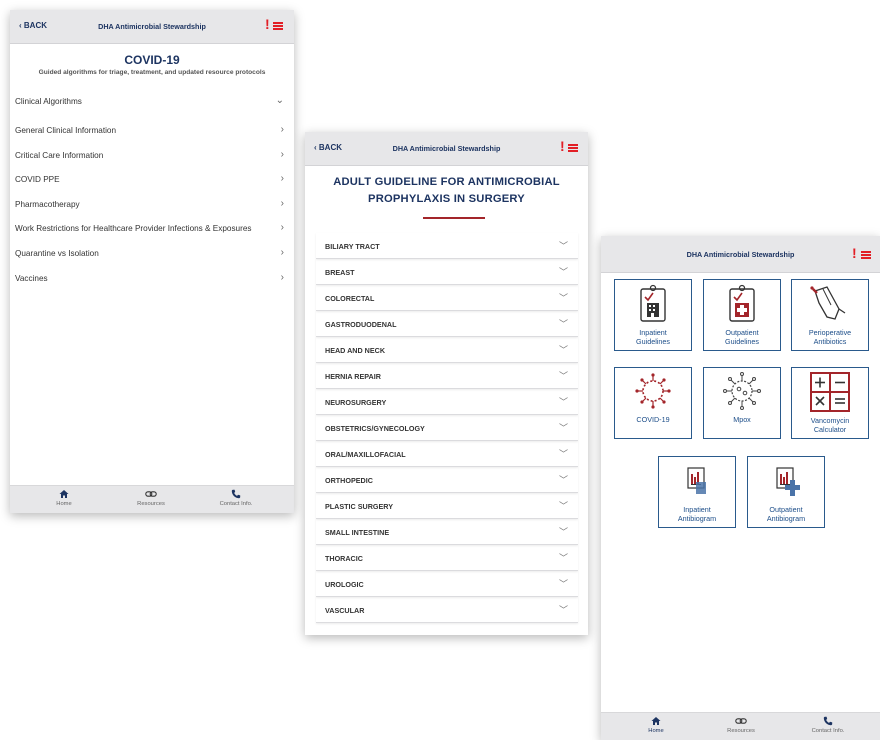  I want to click on accordion-label: HEAD AND NECK, so click(355, 350).